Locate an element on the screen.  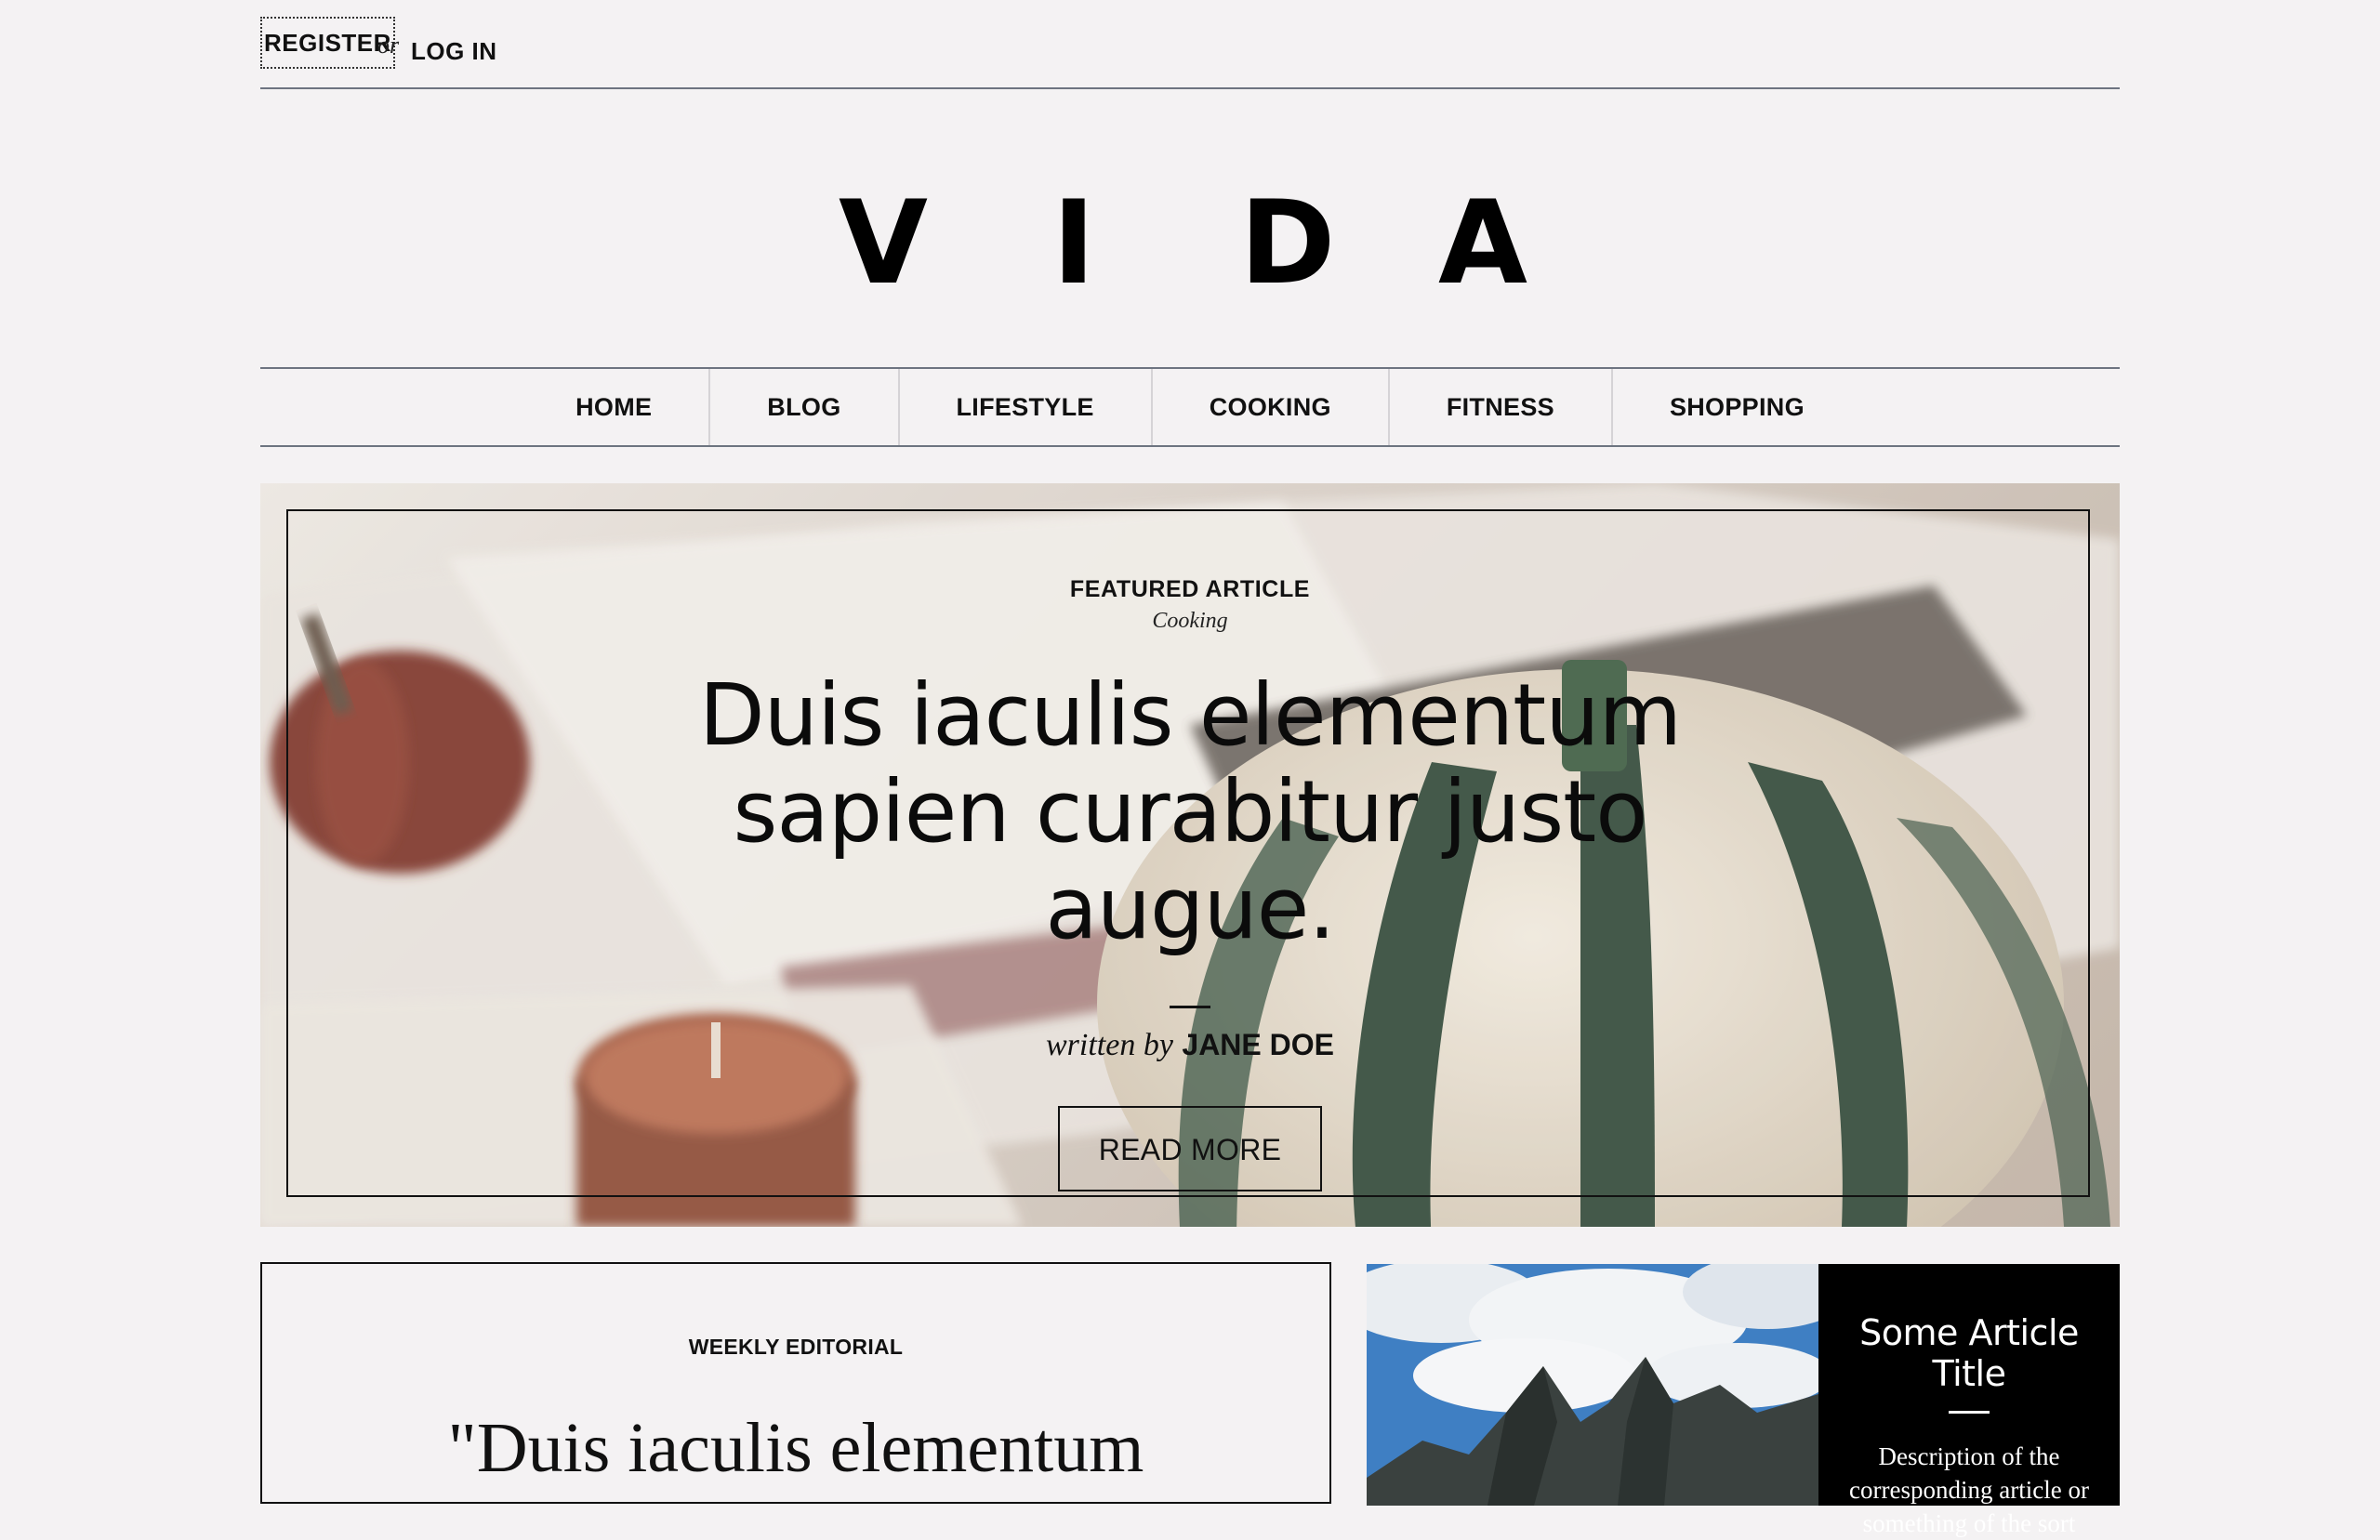
login-link: LOG IN is located at coordinates (454, 51).